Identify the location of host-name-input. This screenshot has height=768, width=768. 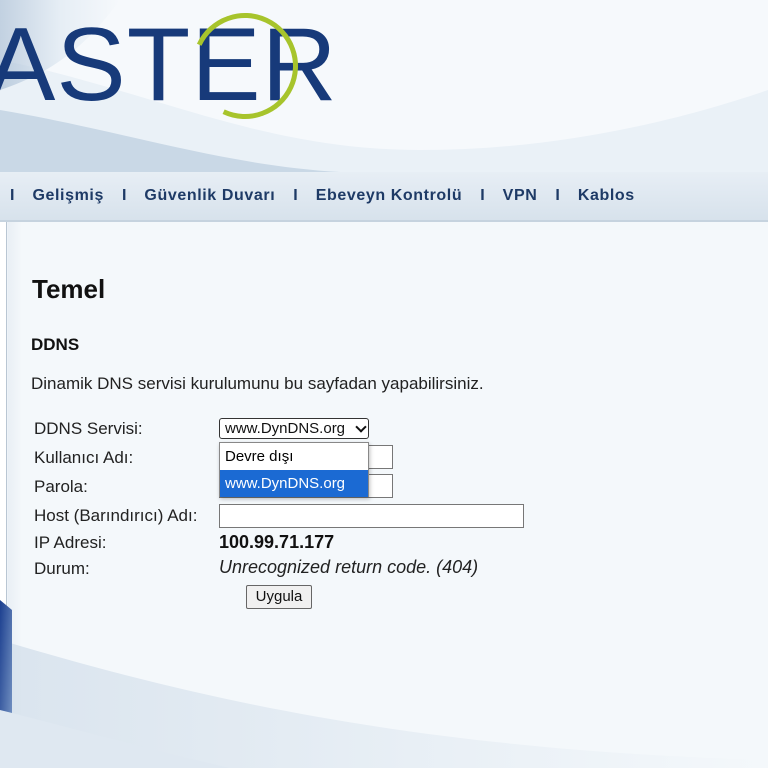
(371, 516).